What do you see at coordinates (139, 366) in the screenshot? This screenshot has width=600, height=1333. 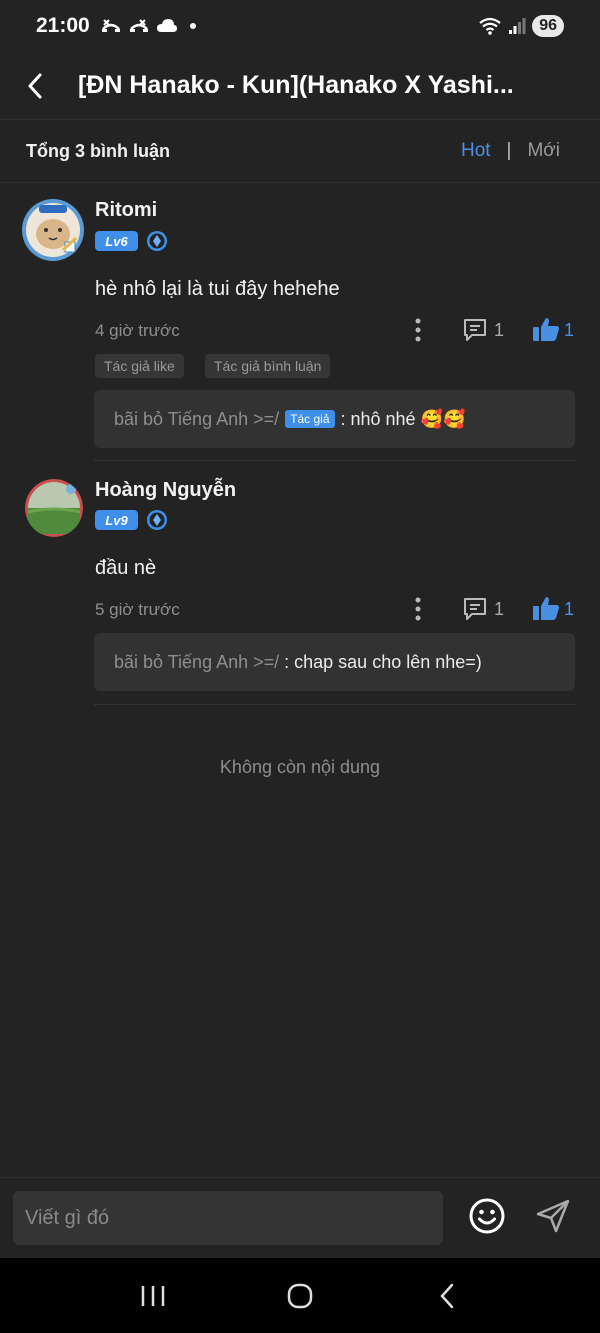 I see `tag-author-like: Tác giả like` at bounding box center [139, 366].